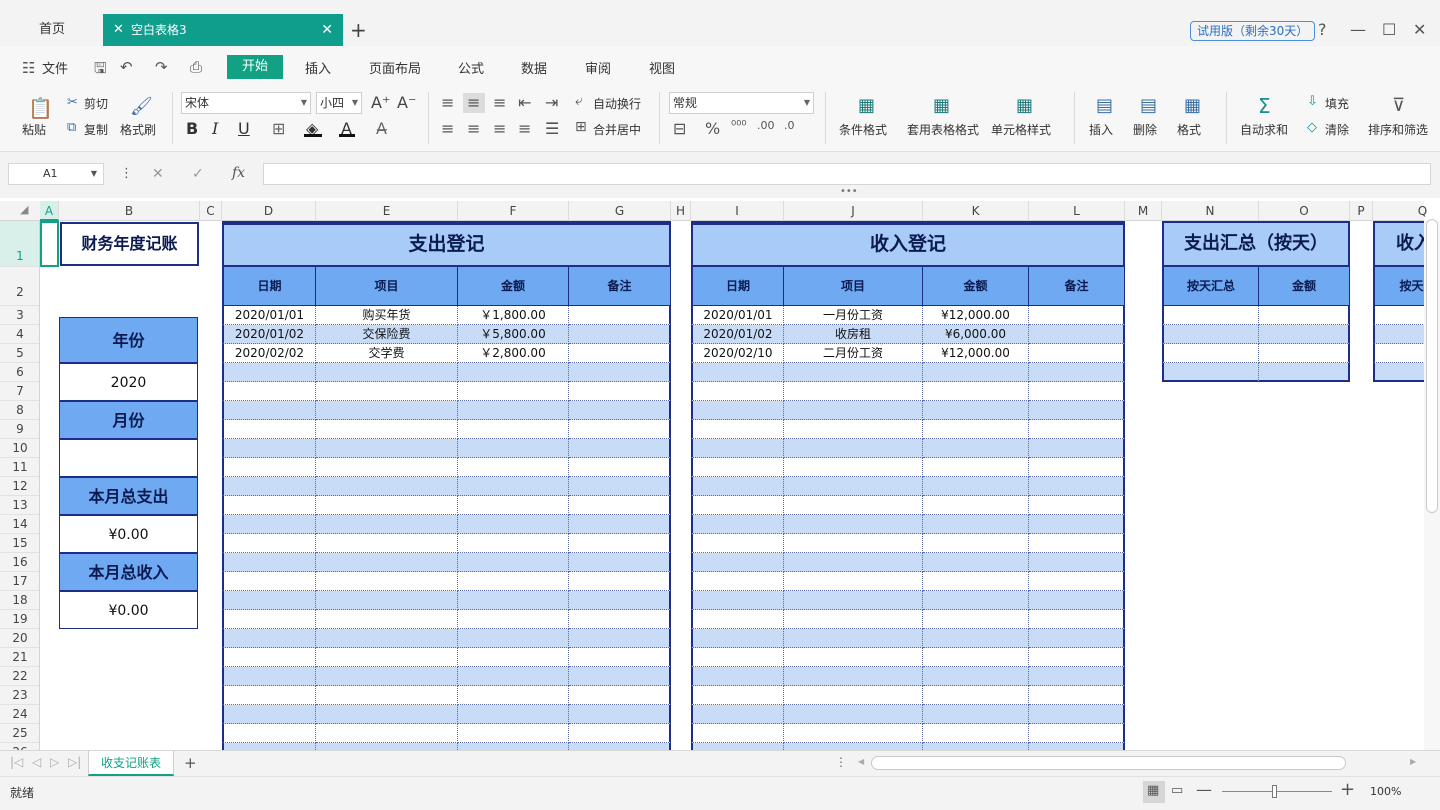 This screenshot has height=810, width=1440. What do you see at coordinates (96, 129) in the screenshot?
I see `copy-button: 复制` at bounding box center [96, 129].